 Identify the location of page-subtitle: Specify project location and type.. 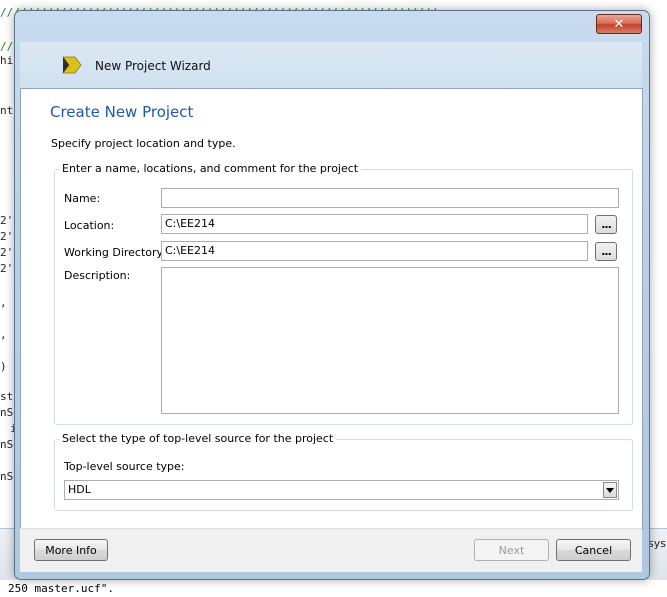
(143, 143).